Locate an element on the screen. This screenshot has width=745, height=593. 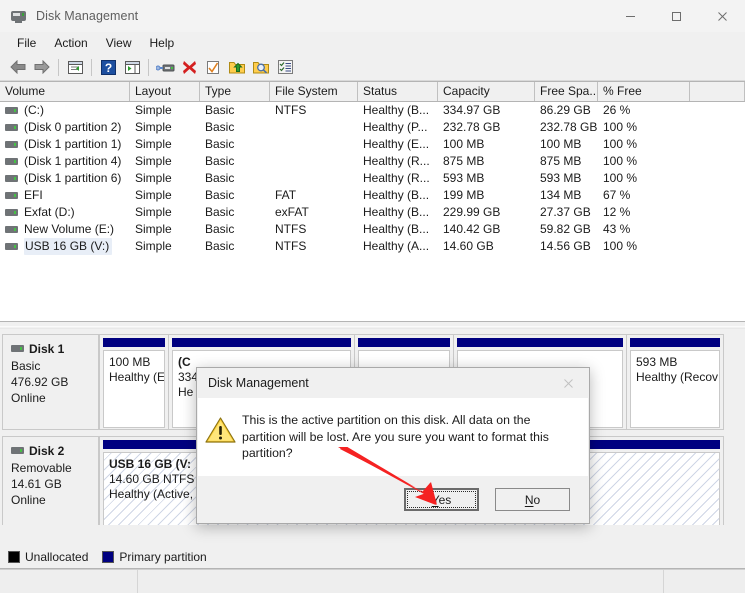
show-hide-action-pane-icon is located at coordinates (132, 67).